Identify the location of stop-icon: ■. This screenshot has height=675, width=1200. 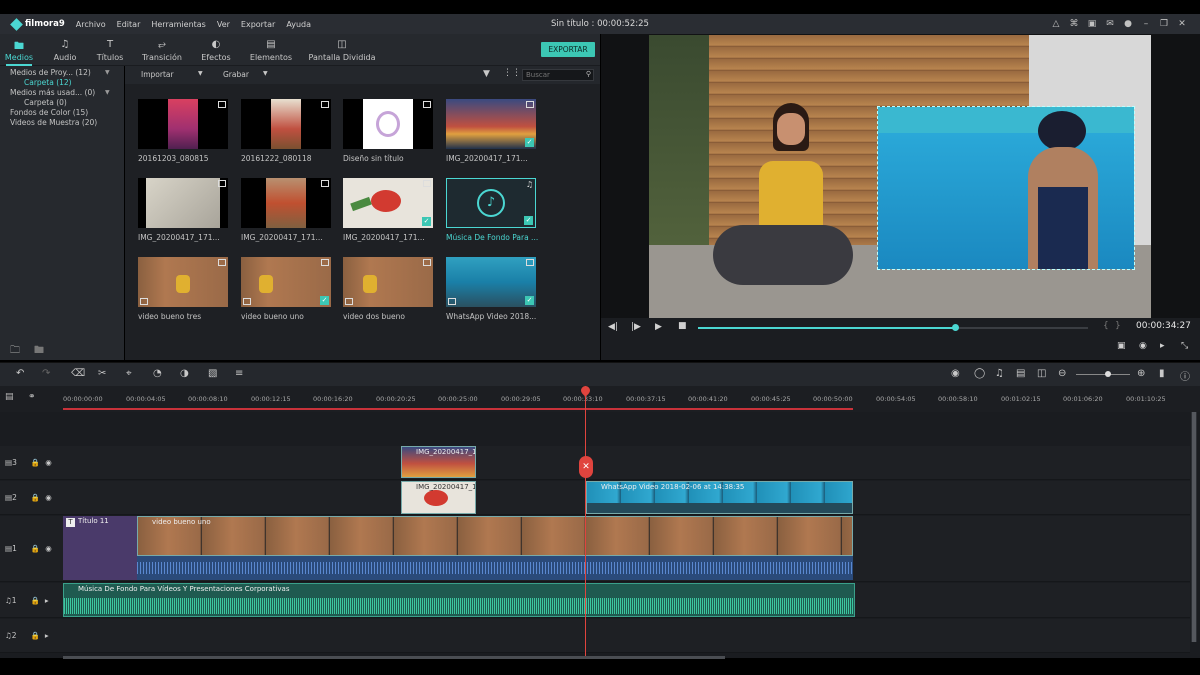
(682, 326).